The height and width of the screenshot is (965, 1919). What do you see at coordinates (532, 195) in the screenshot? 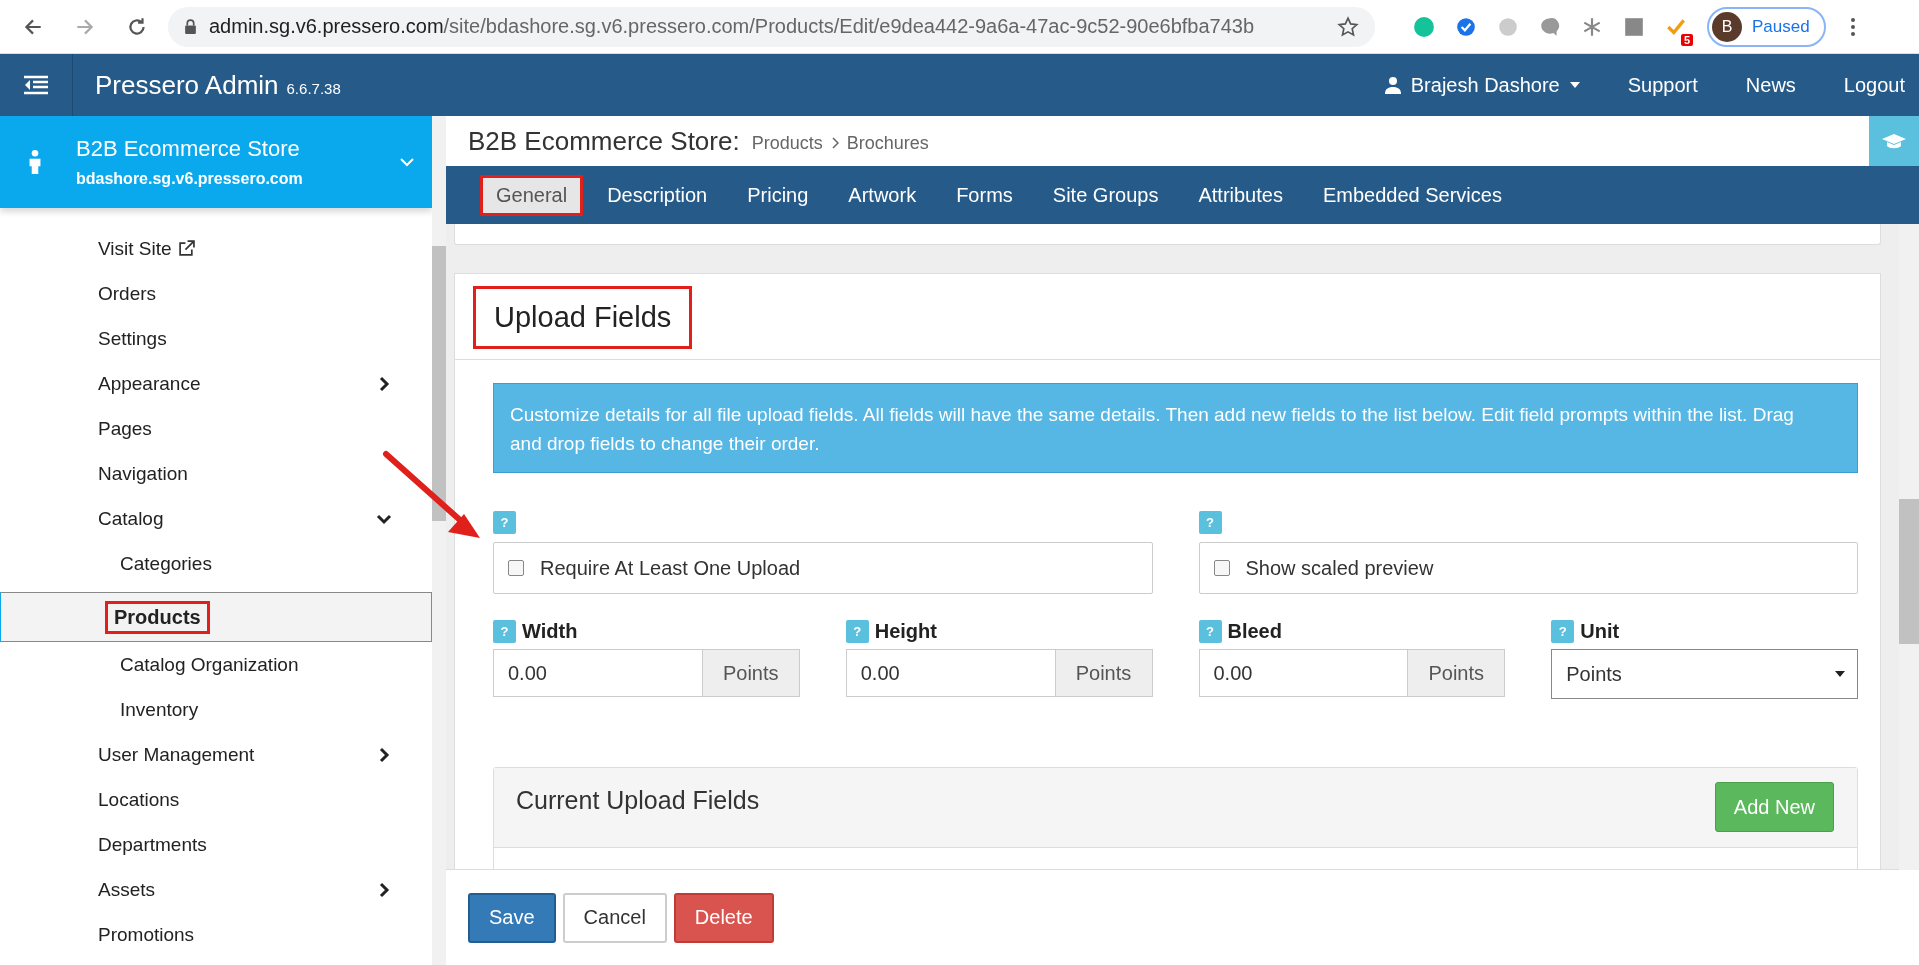
I see `tab: General` at bounding box center [532, 195].